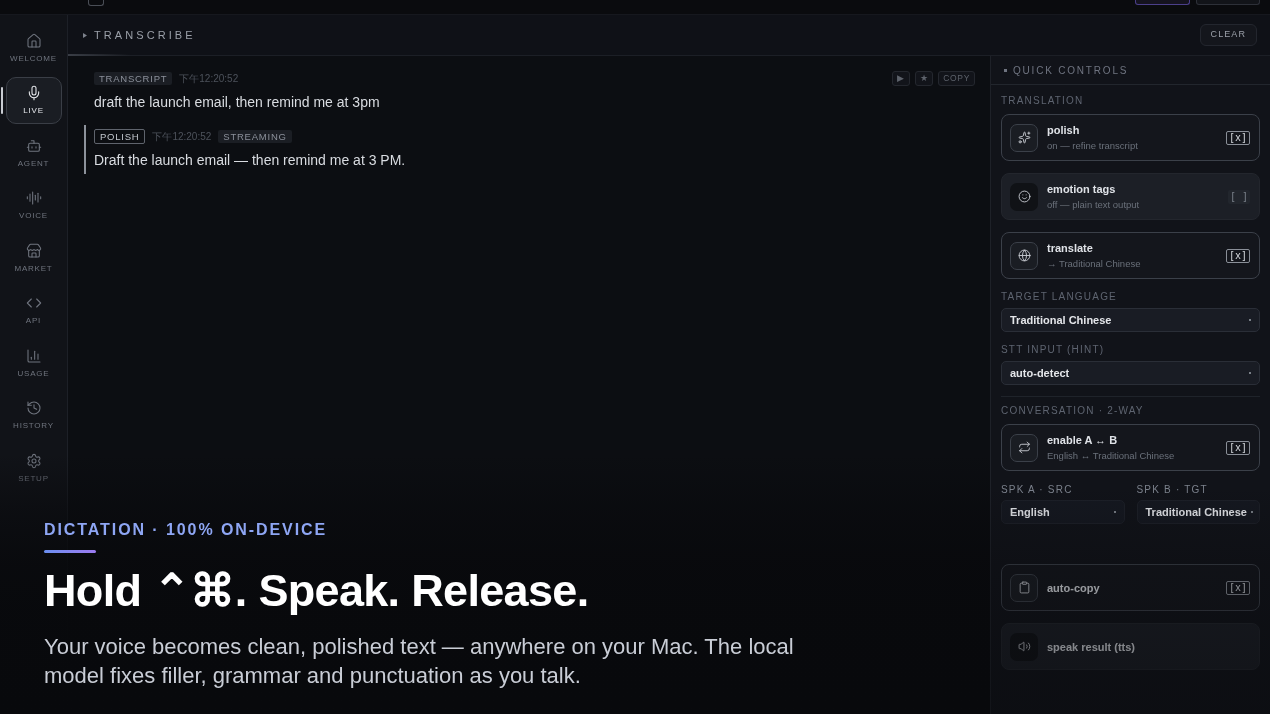 Image resolution: width=1270 pixels, height=714 pixels. Describe the element at coordinates (1024, 255) in the screenshot. I see `globe-icon` at that location.